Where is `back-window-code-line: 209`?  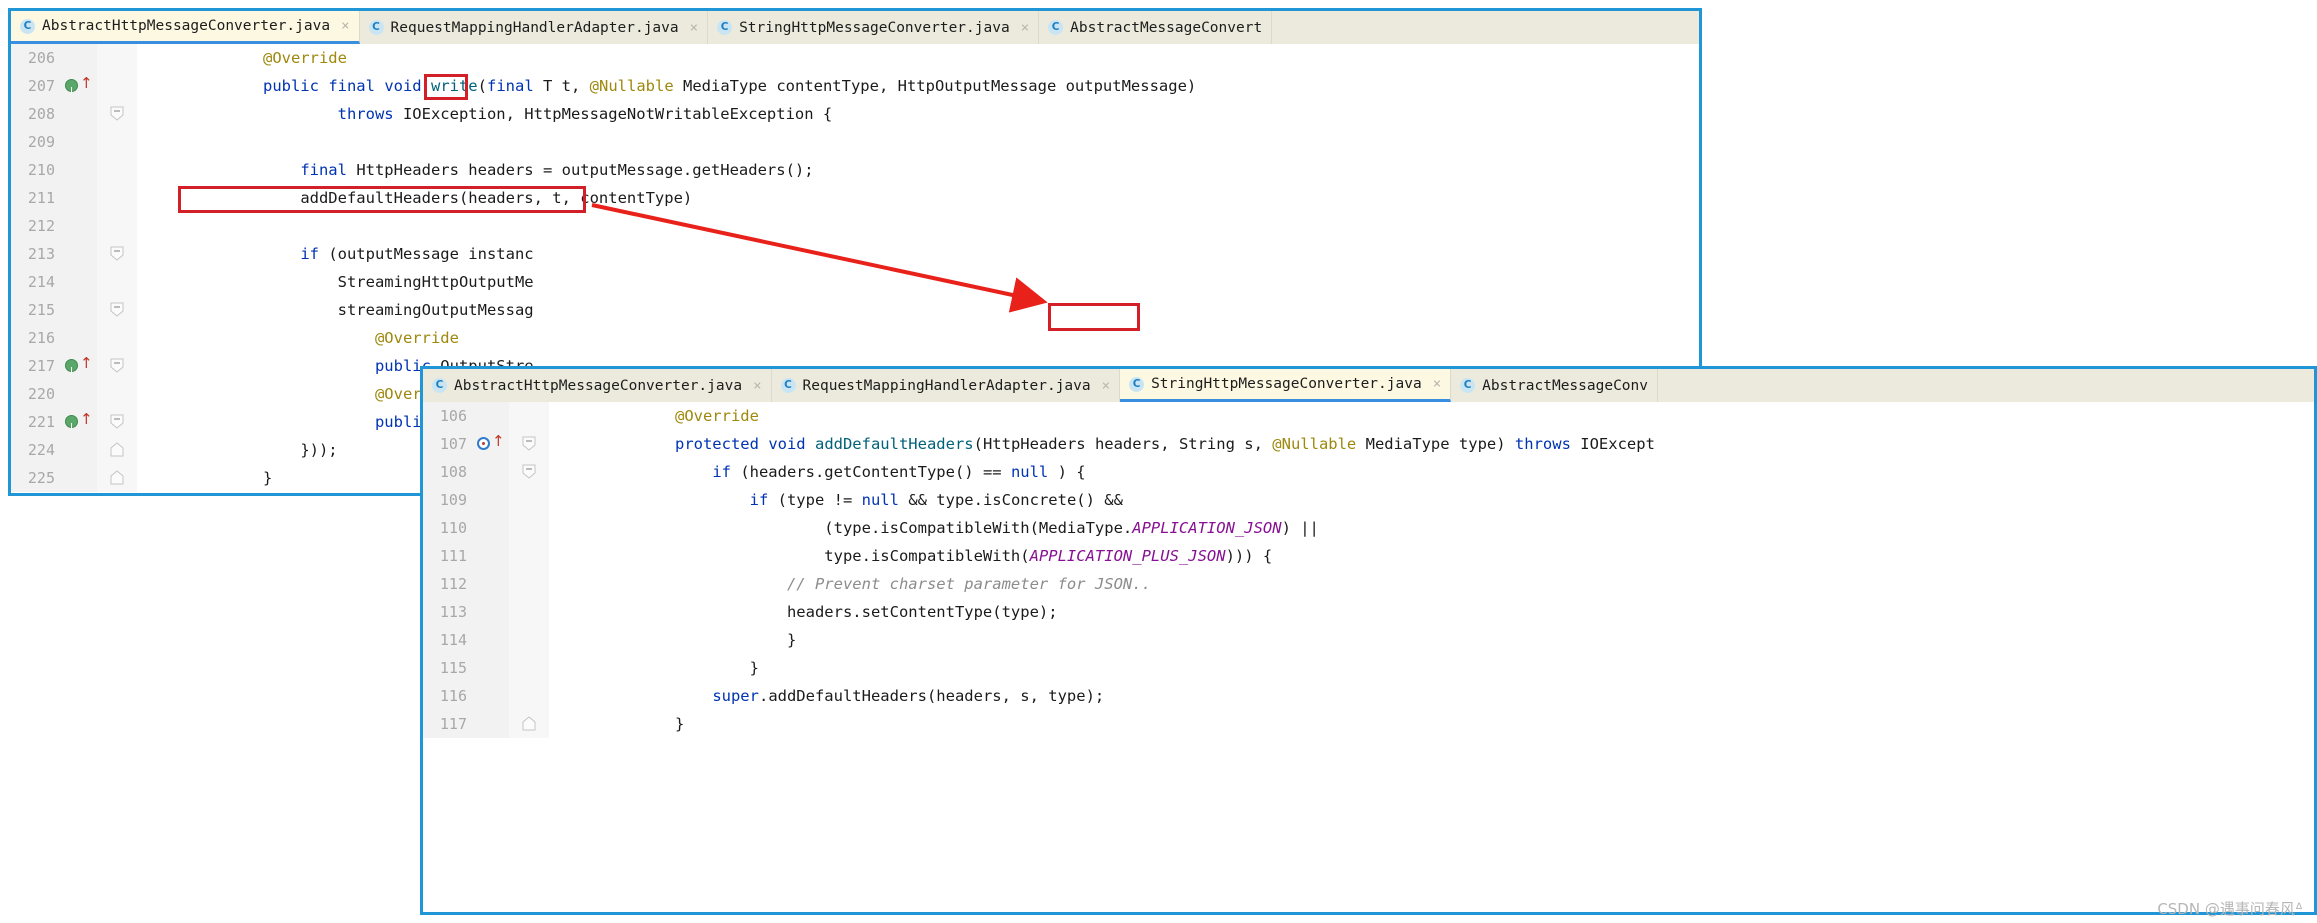
back-window-code-line: 209 is located at coordinates (855, 142).